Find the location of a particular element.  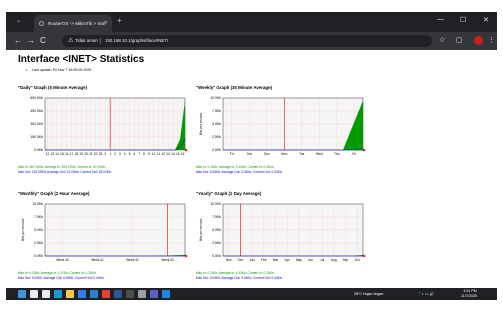

teams-icon is located at coordinates (154, 294).